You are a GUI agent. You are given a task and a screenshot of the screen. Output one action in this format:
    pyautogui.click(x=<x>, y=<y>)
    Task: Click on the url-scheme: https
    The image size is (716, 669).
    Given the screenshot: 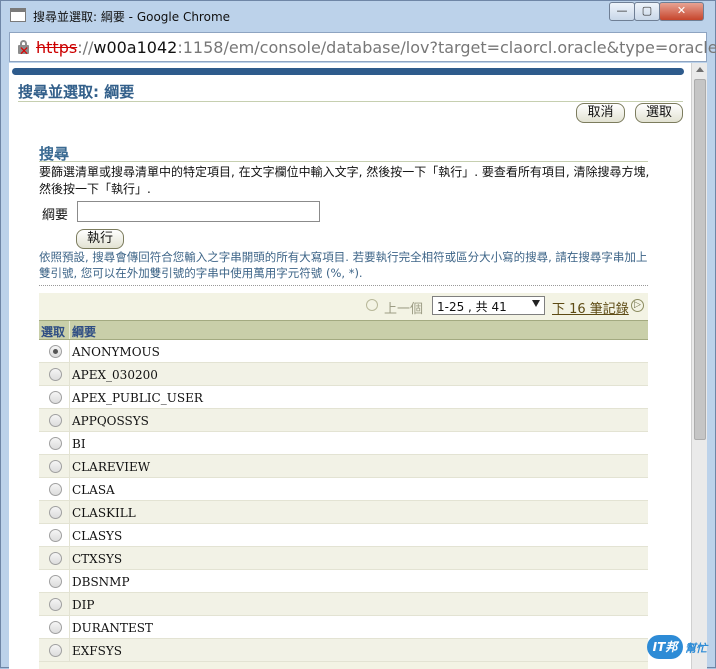 What is the action you would take?
    pyautogui.click(x=57, y=47)
    